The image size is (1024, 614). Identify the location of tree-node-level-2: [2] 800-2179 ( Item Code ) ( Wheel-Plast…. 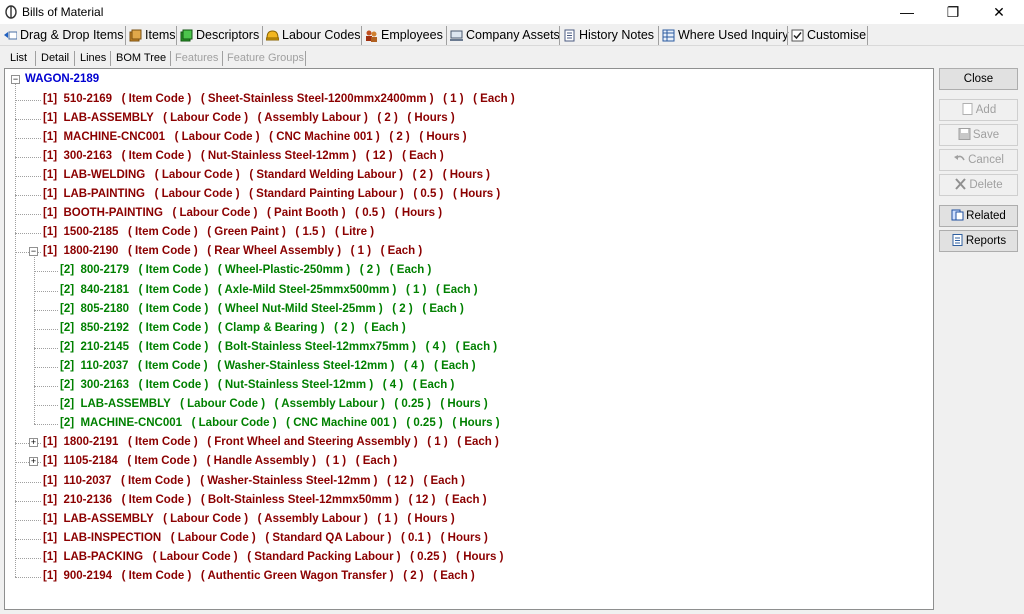
(245, 270).